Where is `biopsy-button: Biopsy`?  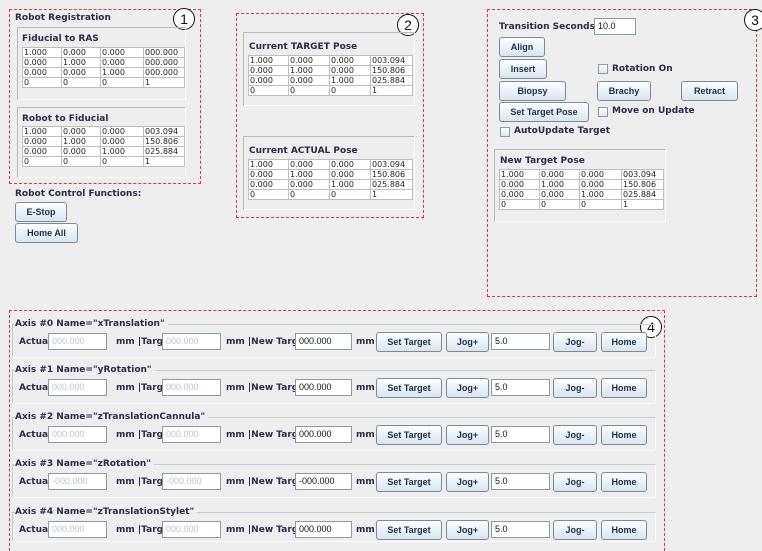
biopsy-button: Biopsy is located at coordinates (532, 91).